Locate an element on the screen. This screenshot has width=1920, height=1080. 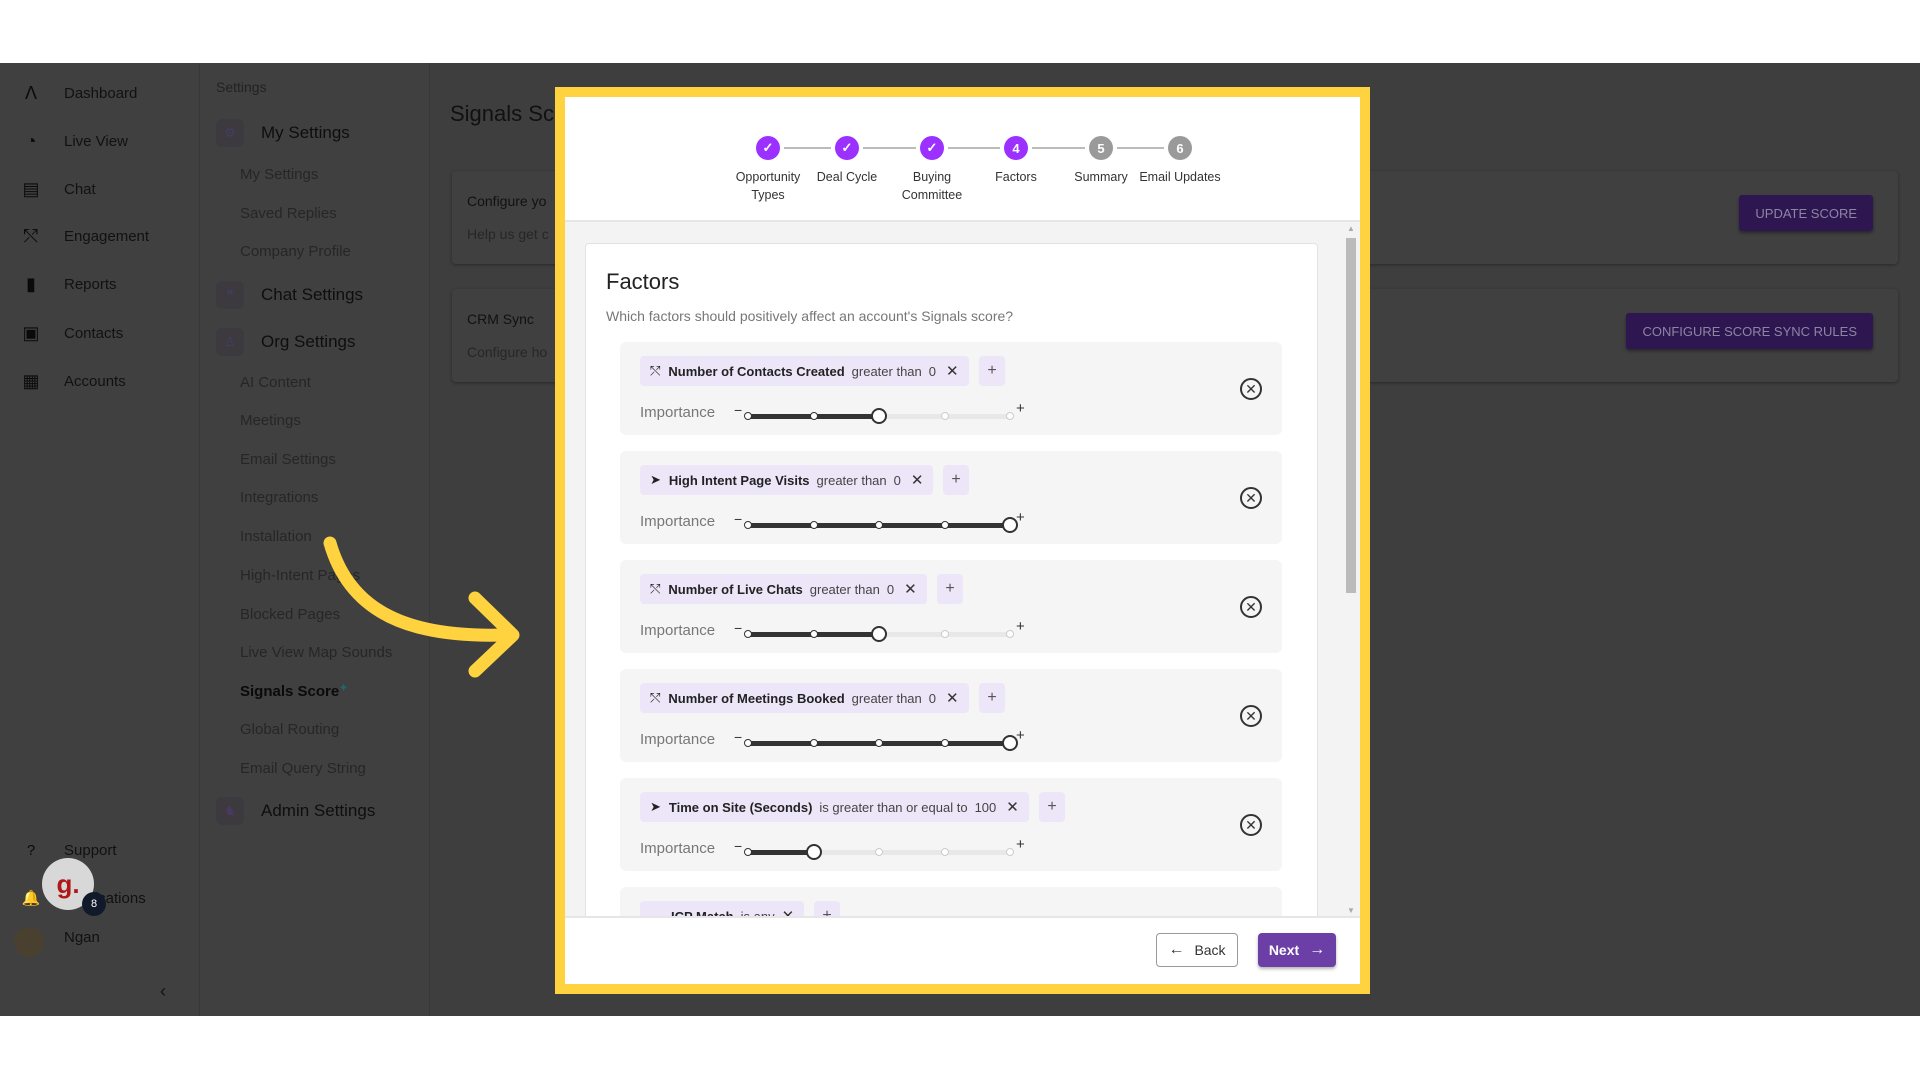
user-avatar is located at coordinates (29, 942).